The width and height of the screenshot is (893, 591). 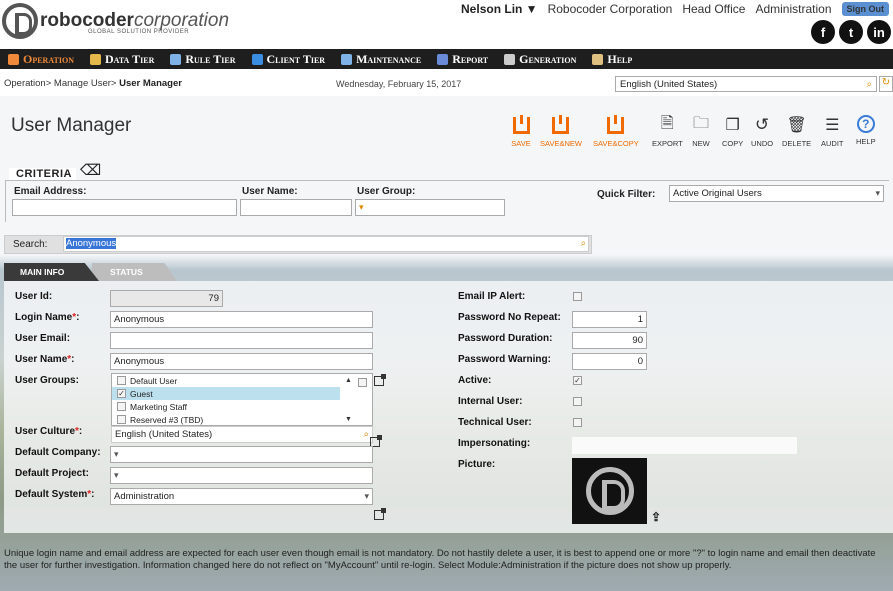 What do you see at coordinates (701, 132) in the screenshot?
I see `new-button: 🗀 NEW` at bounding box center [701, 132].